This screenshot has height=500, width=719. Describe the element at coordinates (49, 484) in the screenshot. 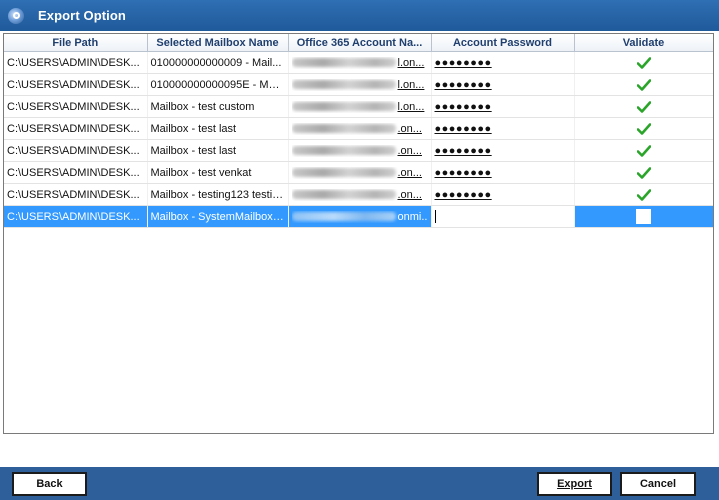

I see `back-button: Back` at that location.